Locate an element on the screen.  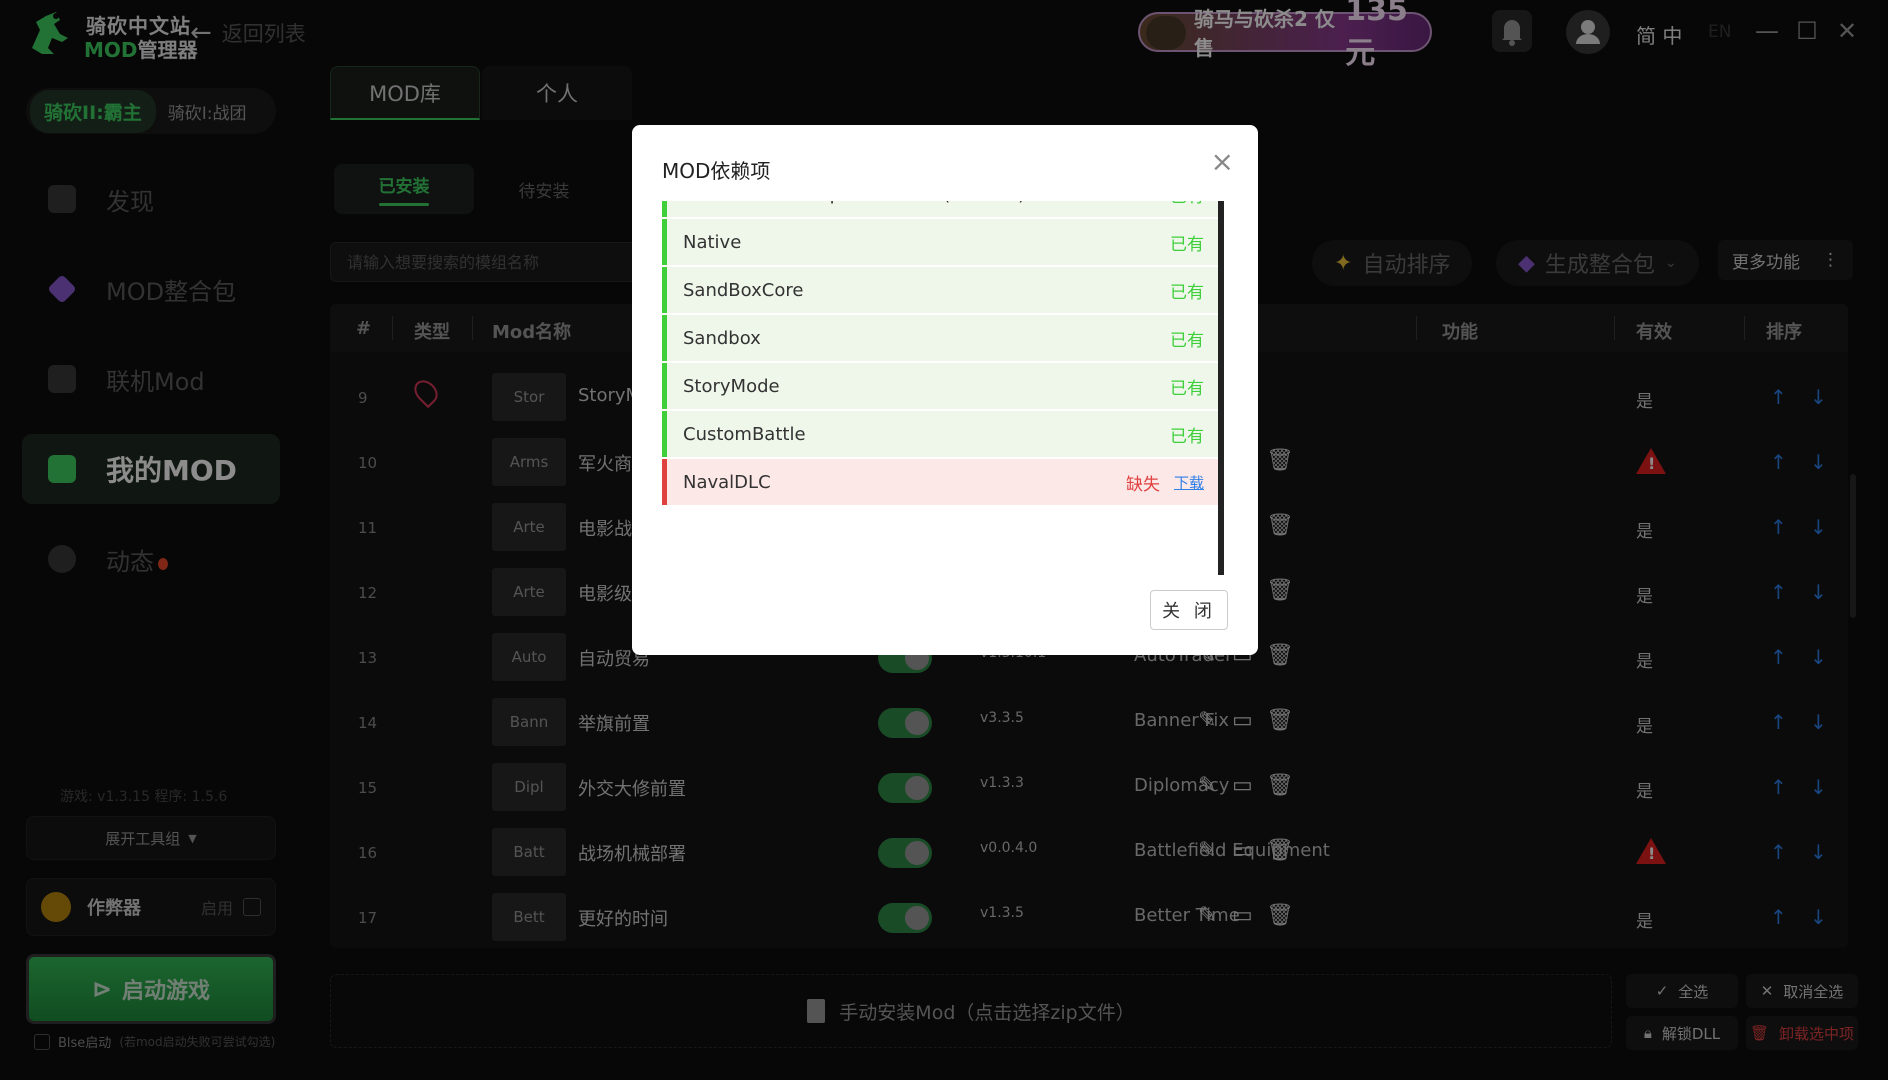
dependency-item: Native 已有 is located at coordinates (940, 242).